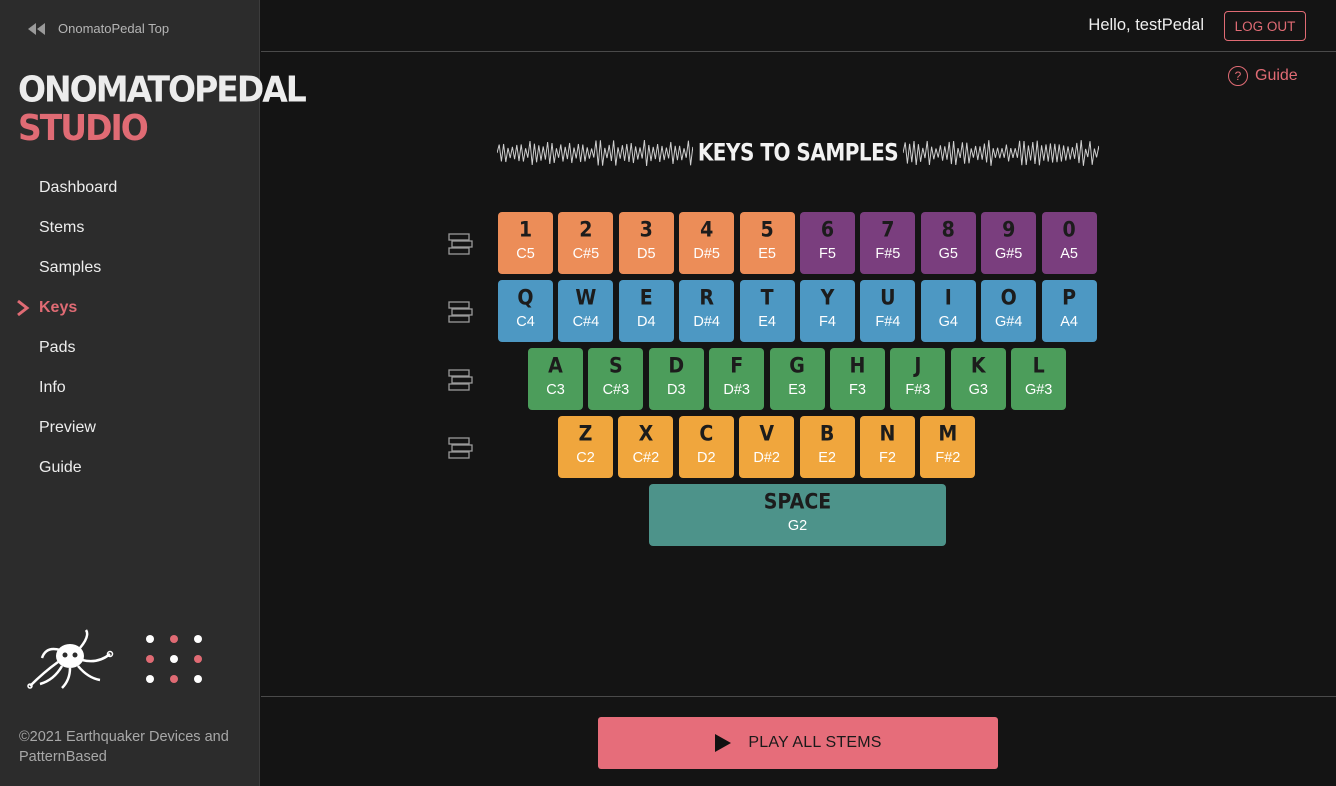 This screenshot has width=1336, height=786. What do you see at coordinates (767, 298) in the screenshot?
I see `key-label: T` at bounding box center [767, 298].